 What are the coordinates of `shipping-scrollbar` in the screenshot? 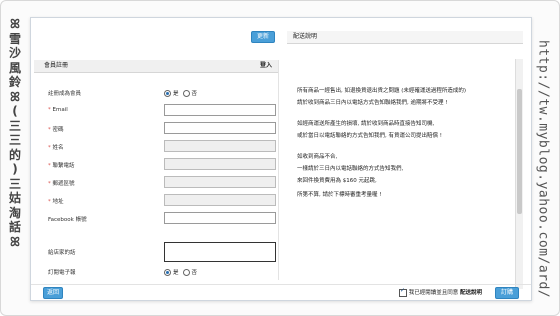 It's located at (519, 174).